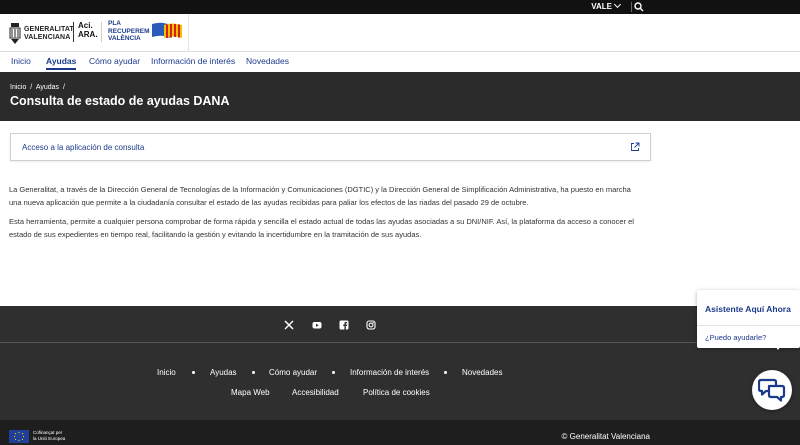 Image resolution: width=800 pixels, height=445 pixels. Describe the element at coordinates (250, 392) in the screenshot. I see `footer-link-mapa-web: Mapa Web` at that location.